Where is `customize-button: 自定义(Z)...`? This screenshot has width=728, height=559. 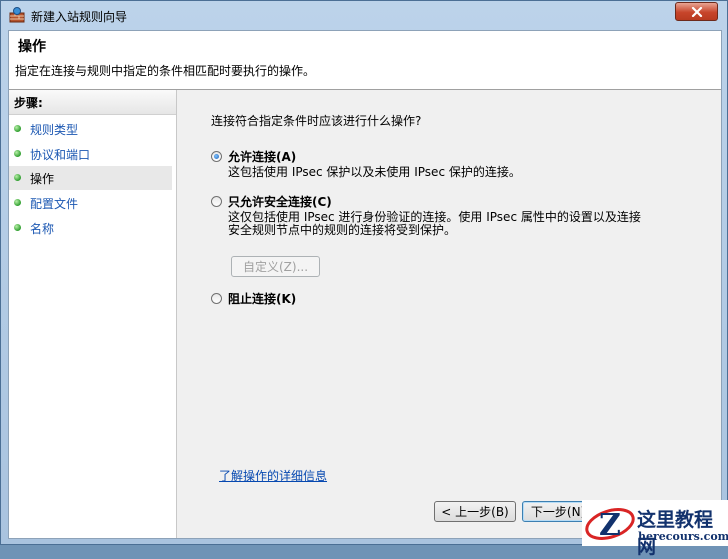
customize-button: 自定义(Z)... is located at coordinates (275, 266).